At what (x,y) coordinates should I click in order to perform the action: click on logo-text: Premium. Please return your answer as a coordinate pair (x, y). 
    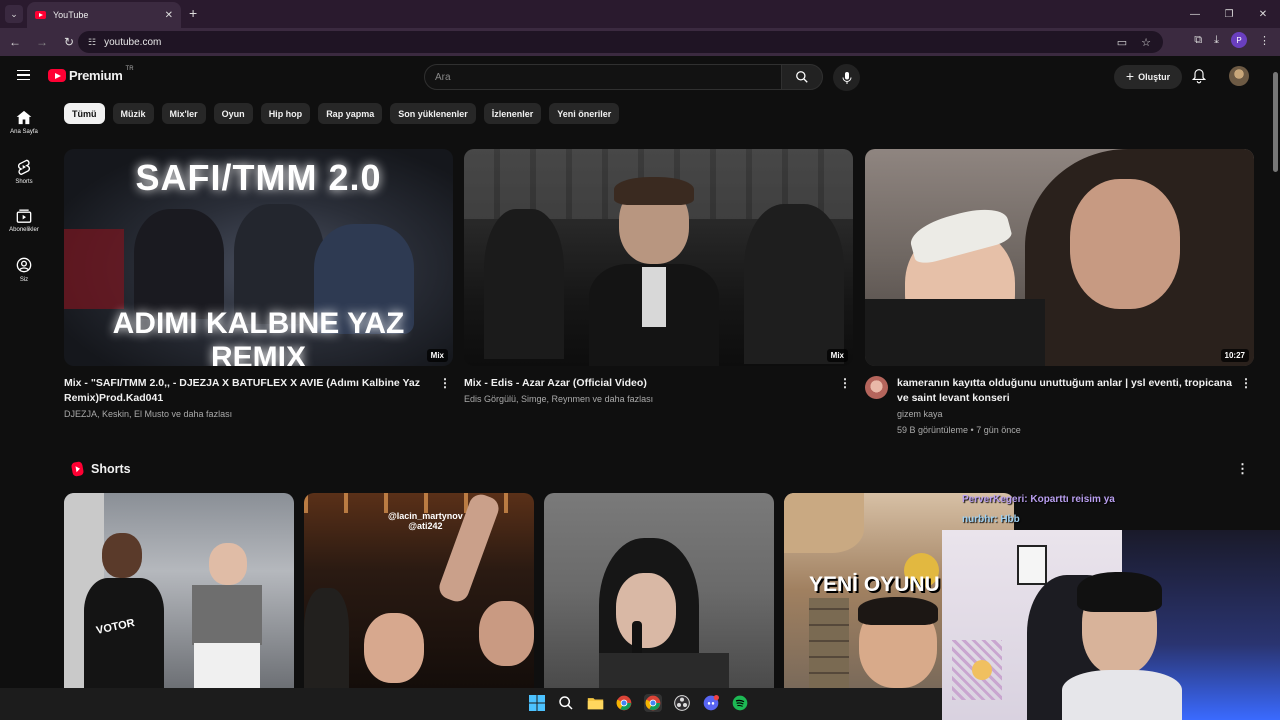
    Looking at the image, I should click on (96, 75).